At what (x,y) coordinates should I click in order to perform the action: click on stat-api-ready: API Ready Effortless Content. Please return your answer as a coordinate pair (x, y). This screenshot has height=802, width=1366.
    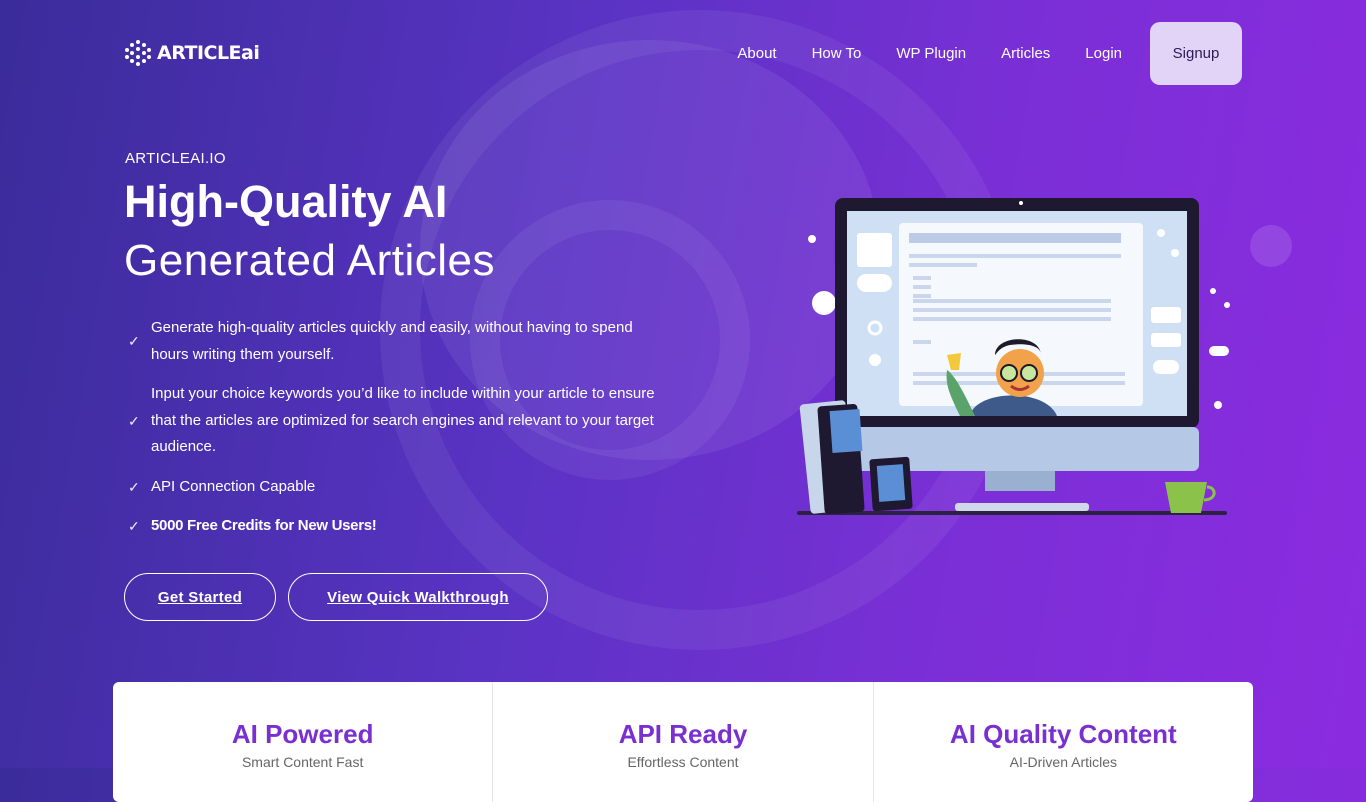
    Looking at the image, I should click on (682, 742).